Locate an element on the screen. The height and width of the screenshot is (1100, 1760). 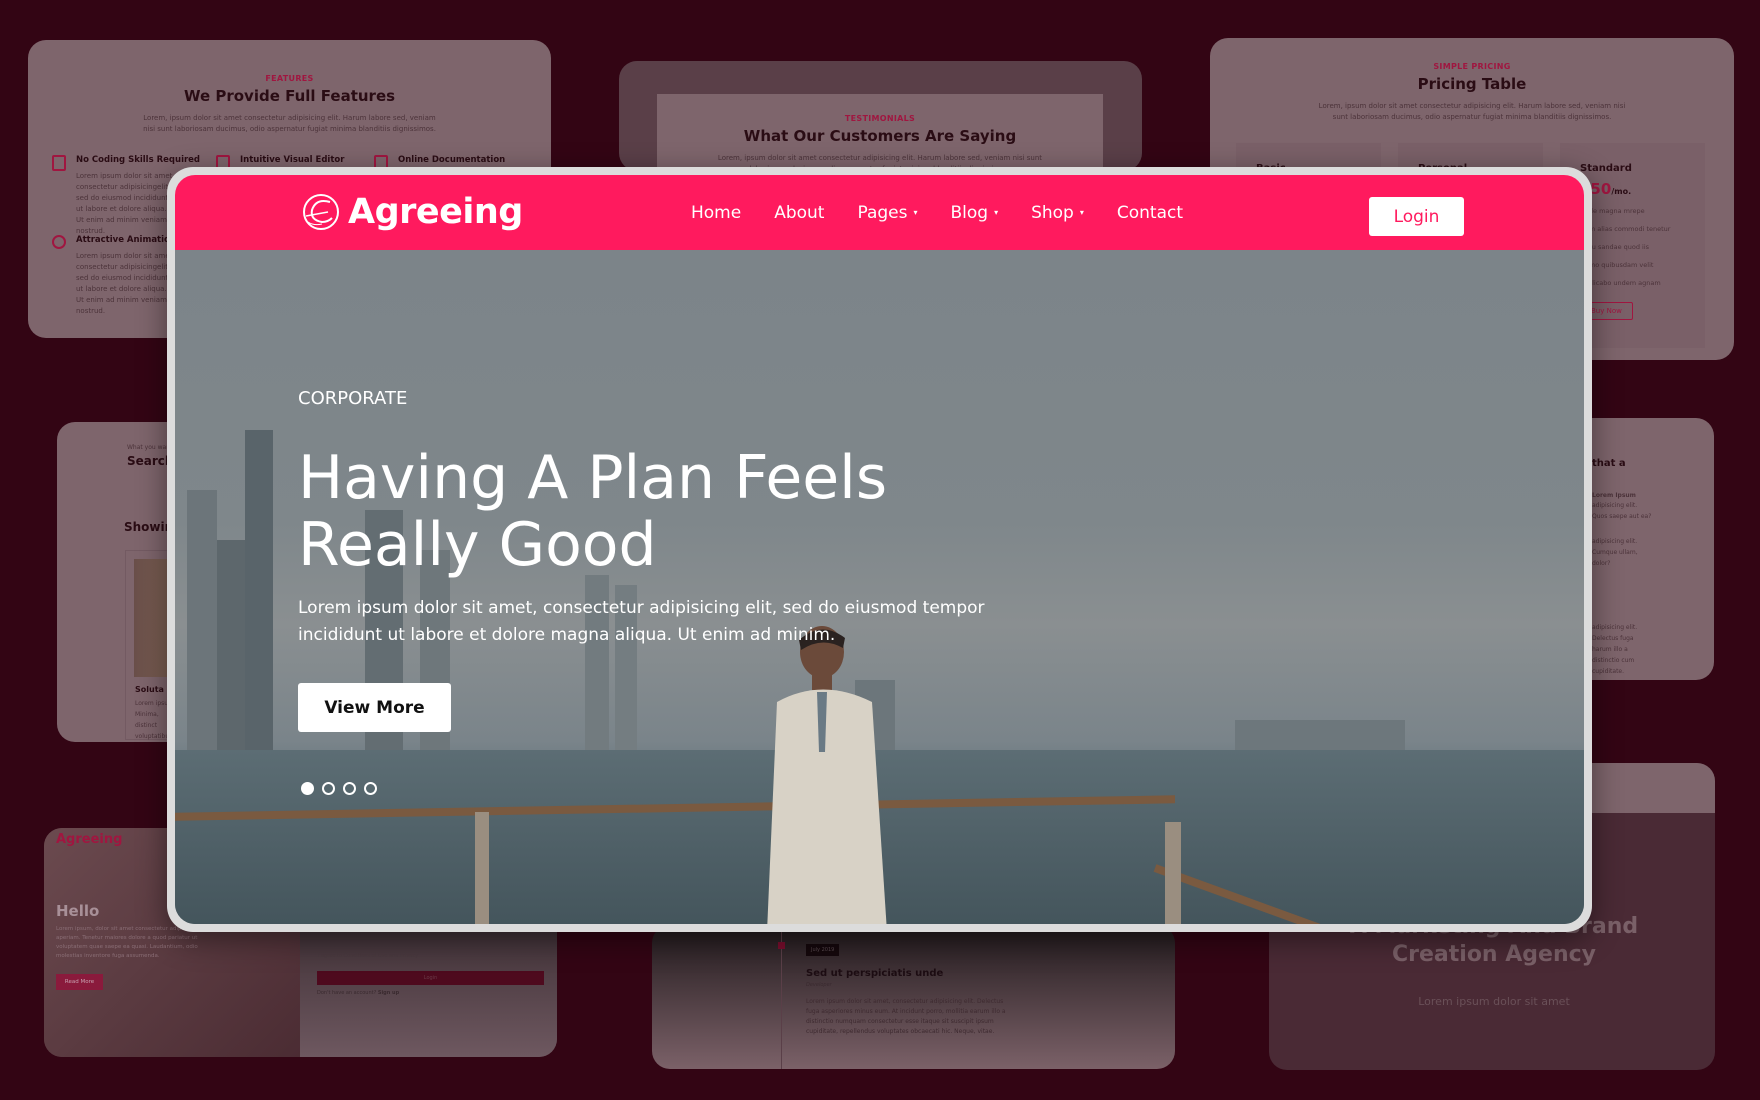
read-more-button: Read More is located at coordinates (79, 982).